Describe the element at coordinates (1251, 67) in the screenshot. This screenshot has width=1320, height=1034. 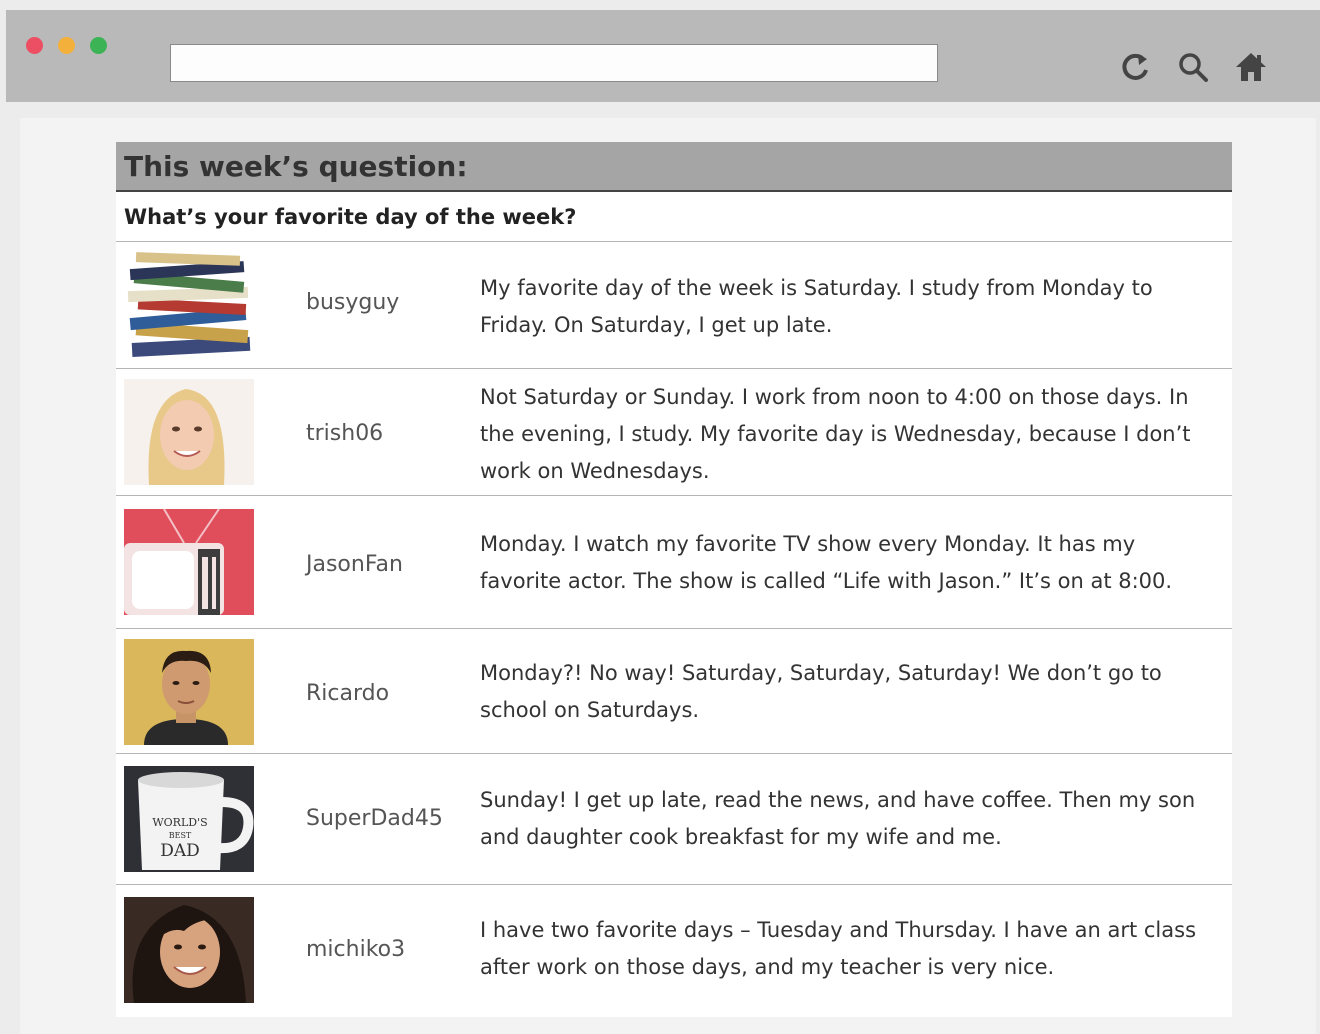
I see `home-icon` at that location.